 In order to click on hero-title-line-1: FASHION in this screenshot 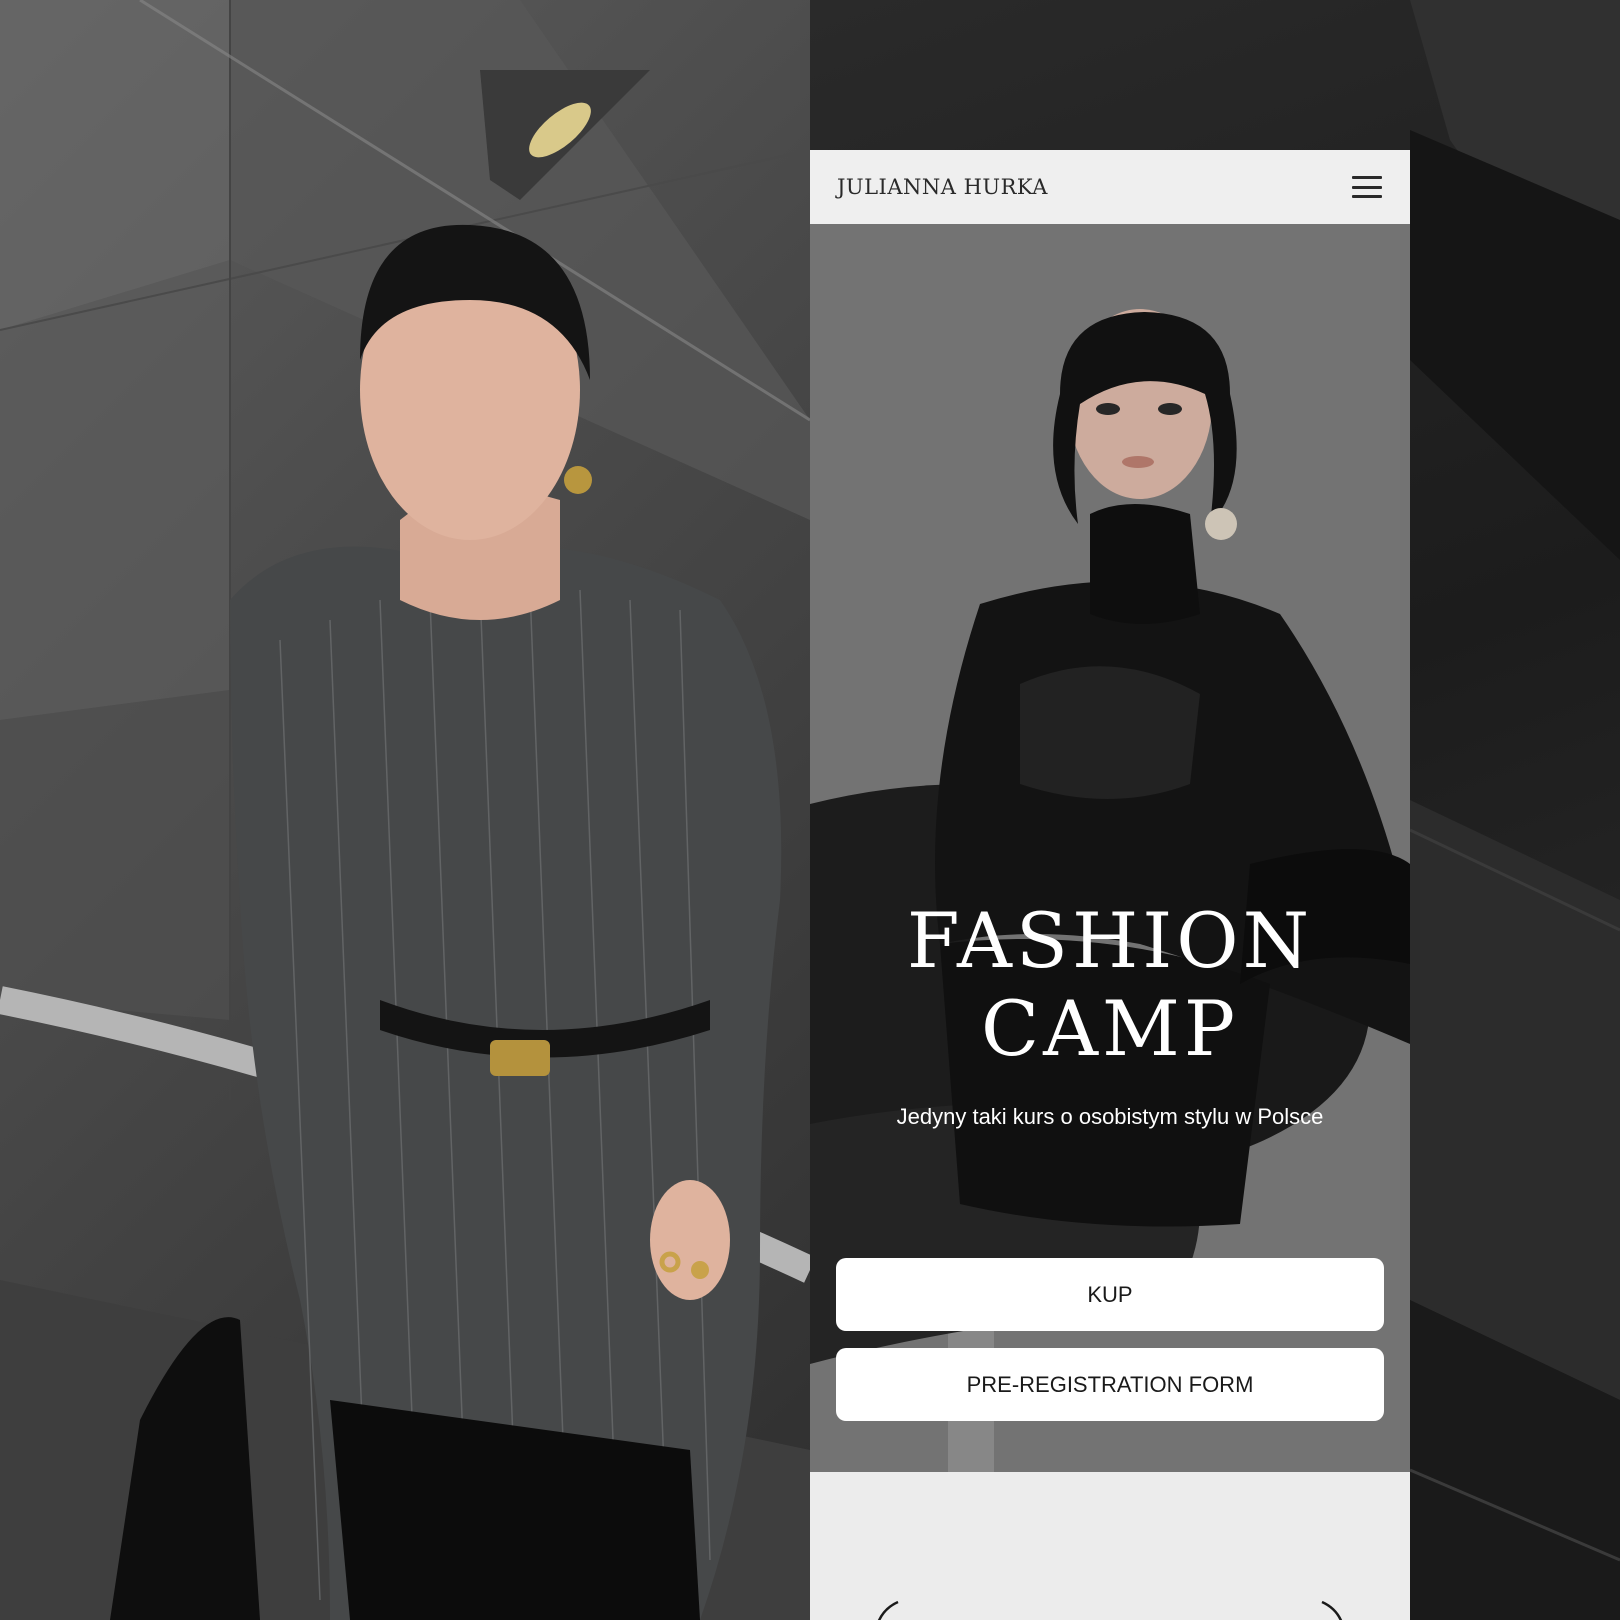, I will do `click(1110, 940)`.